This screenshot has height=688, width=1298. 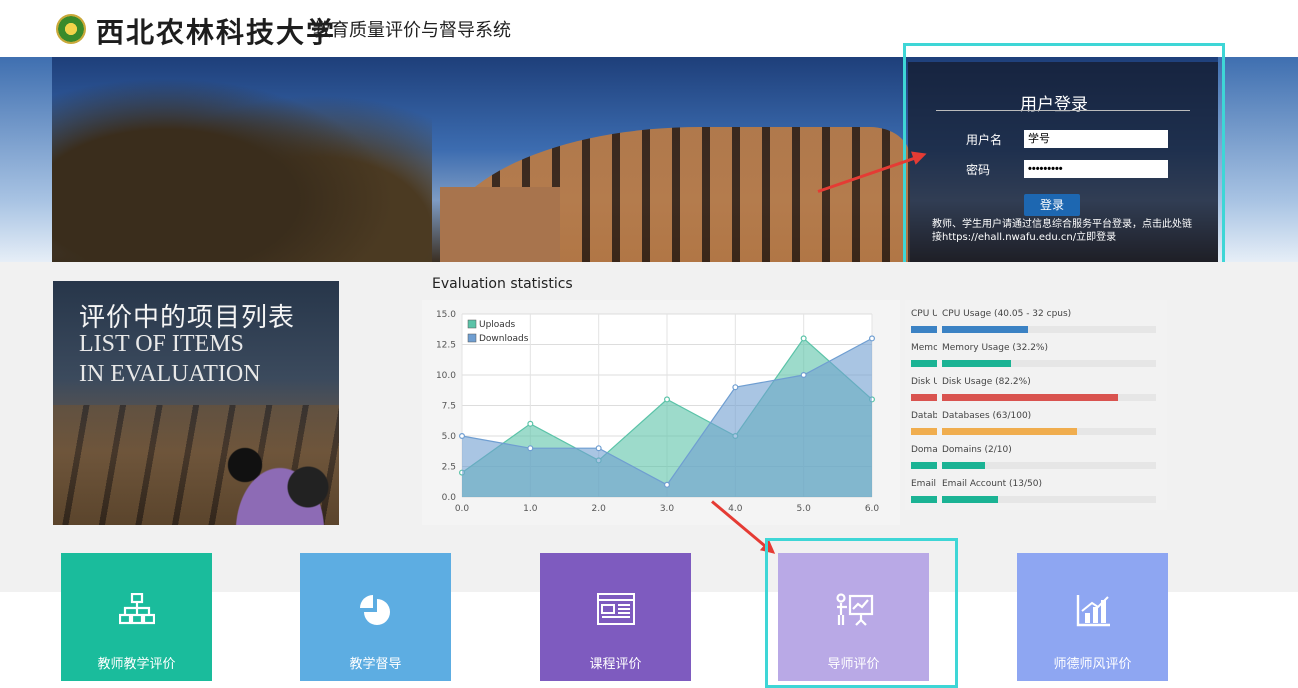 What do you see at coordinates (1096, 139) in the screenshot?
I see `username-input` at bounding box center [1096, 139].